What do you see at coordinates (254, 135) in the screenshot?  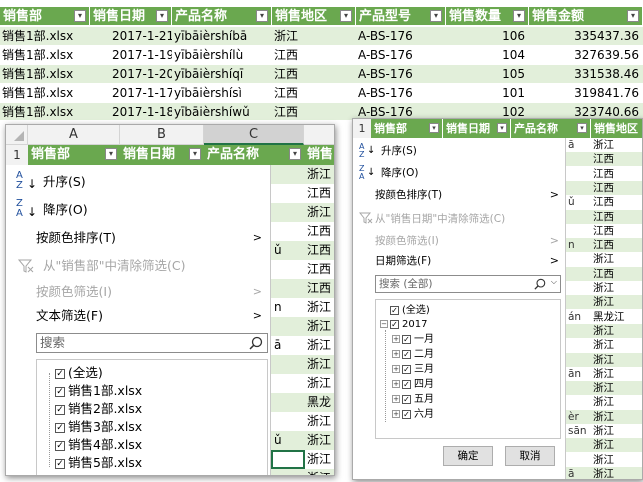 I see `column-header-c: C` at bounding box center [254, 135].